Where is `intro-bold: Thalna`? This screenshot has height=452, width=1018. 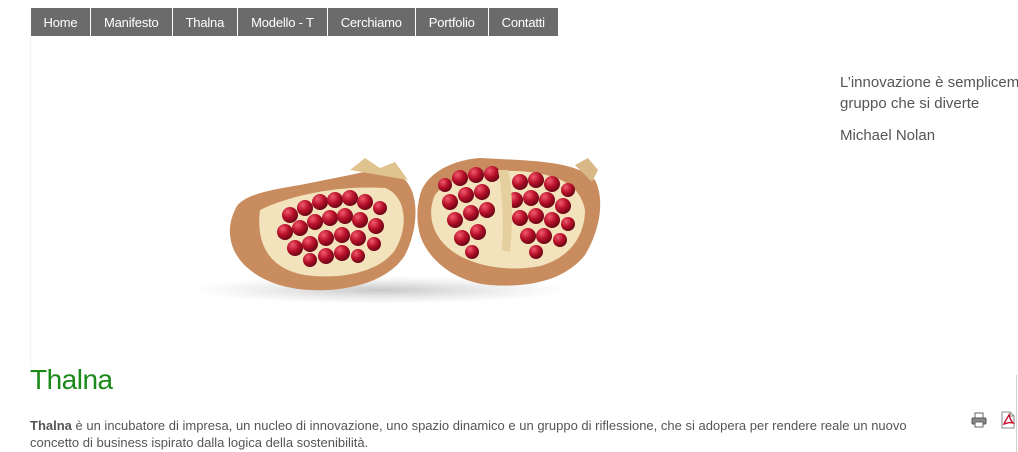 intro-bold: Thalna is located at coordinates (51, 425).